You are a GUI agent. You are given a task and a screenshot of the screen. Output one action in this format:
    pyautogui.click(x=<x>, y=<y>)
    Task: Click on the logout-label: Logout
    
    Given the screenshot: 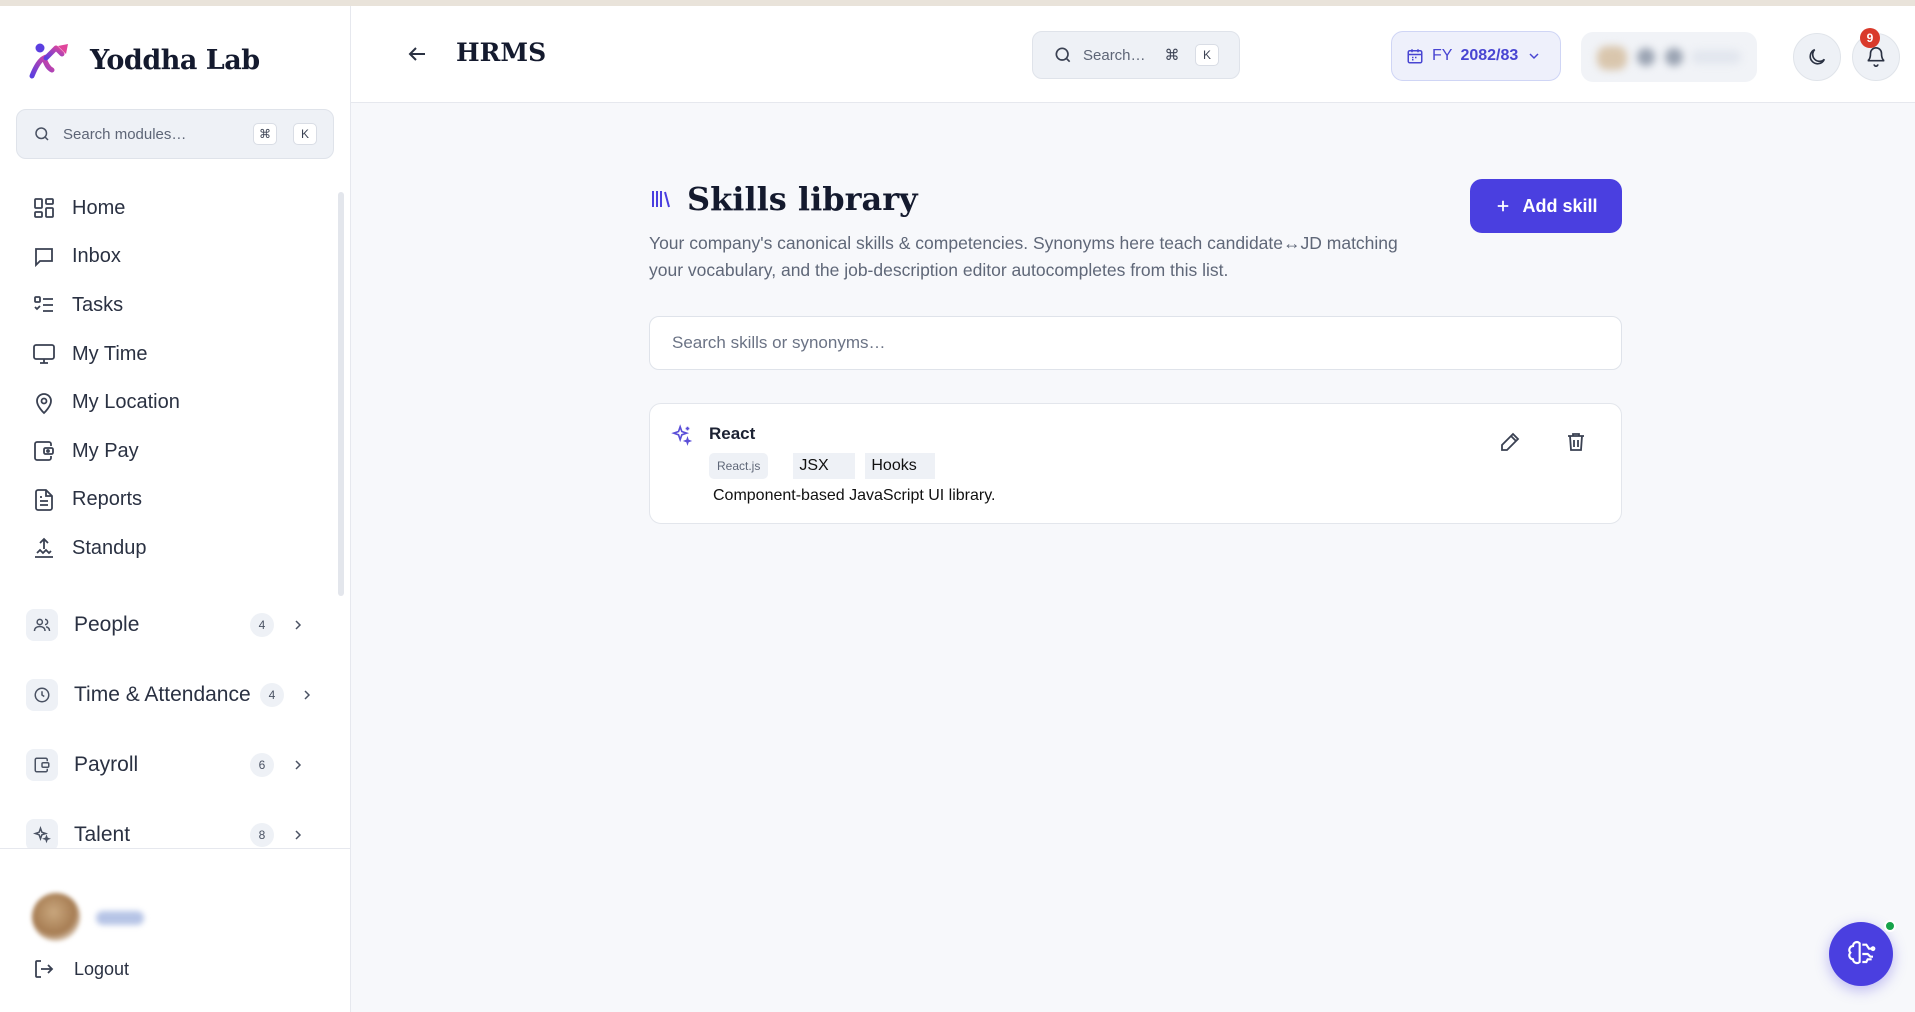 What is the action you would take?
    pyautogui.click(x=102, y=968)
    